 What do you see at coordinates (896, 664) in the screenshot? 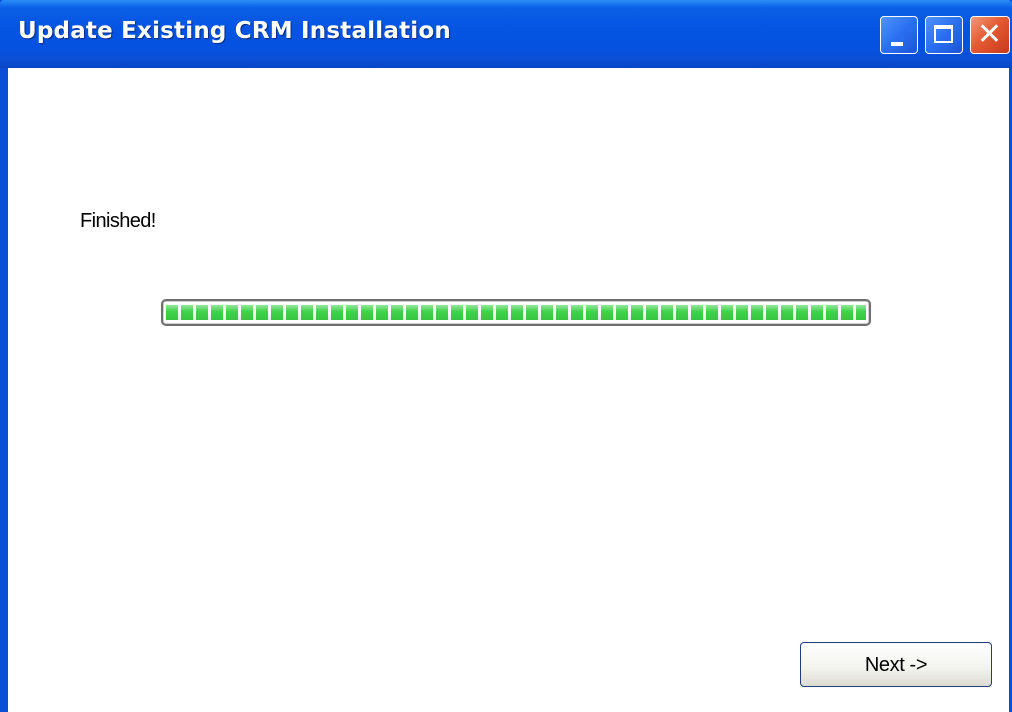
I see `next-button: Next ->` at bounding box center [896, 664].